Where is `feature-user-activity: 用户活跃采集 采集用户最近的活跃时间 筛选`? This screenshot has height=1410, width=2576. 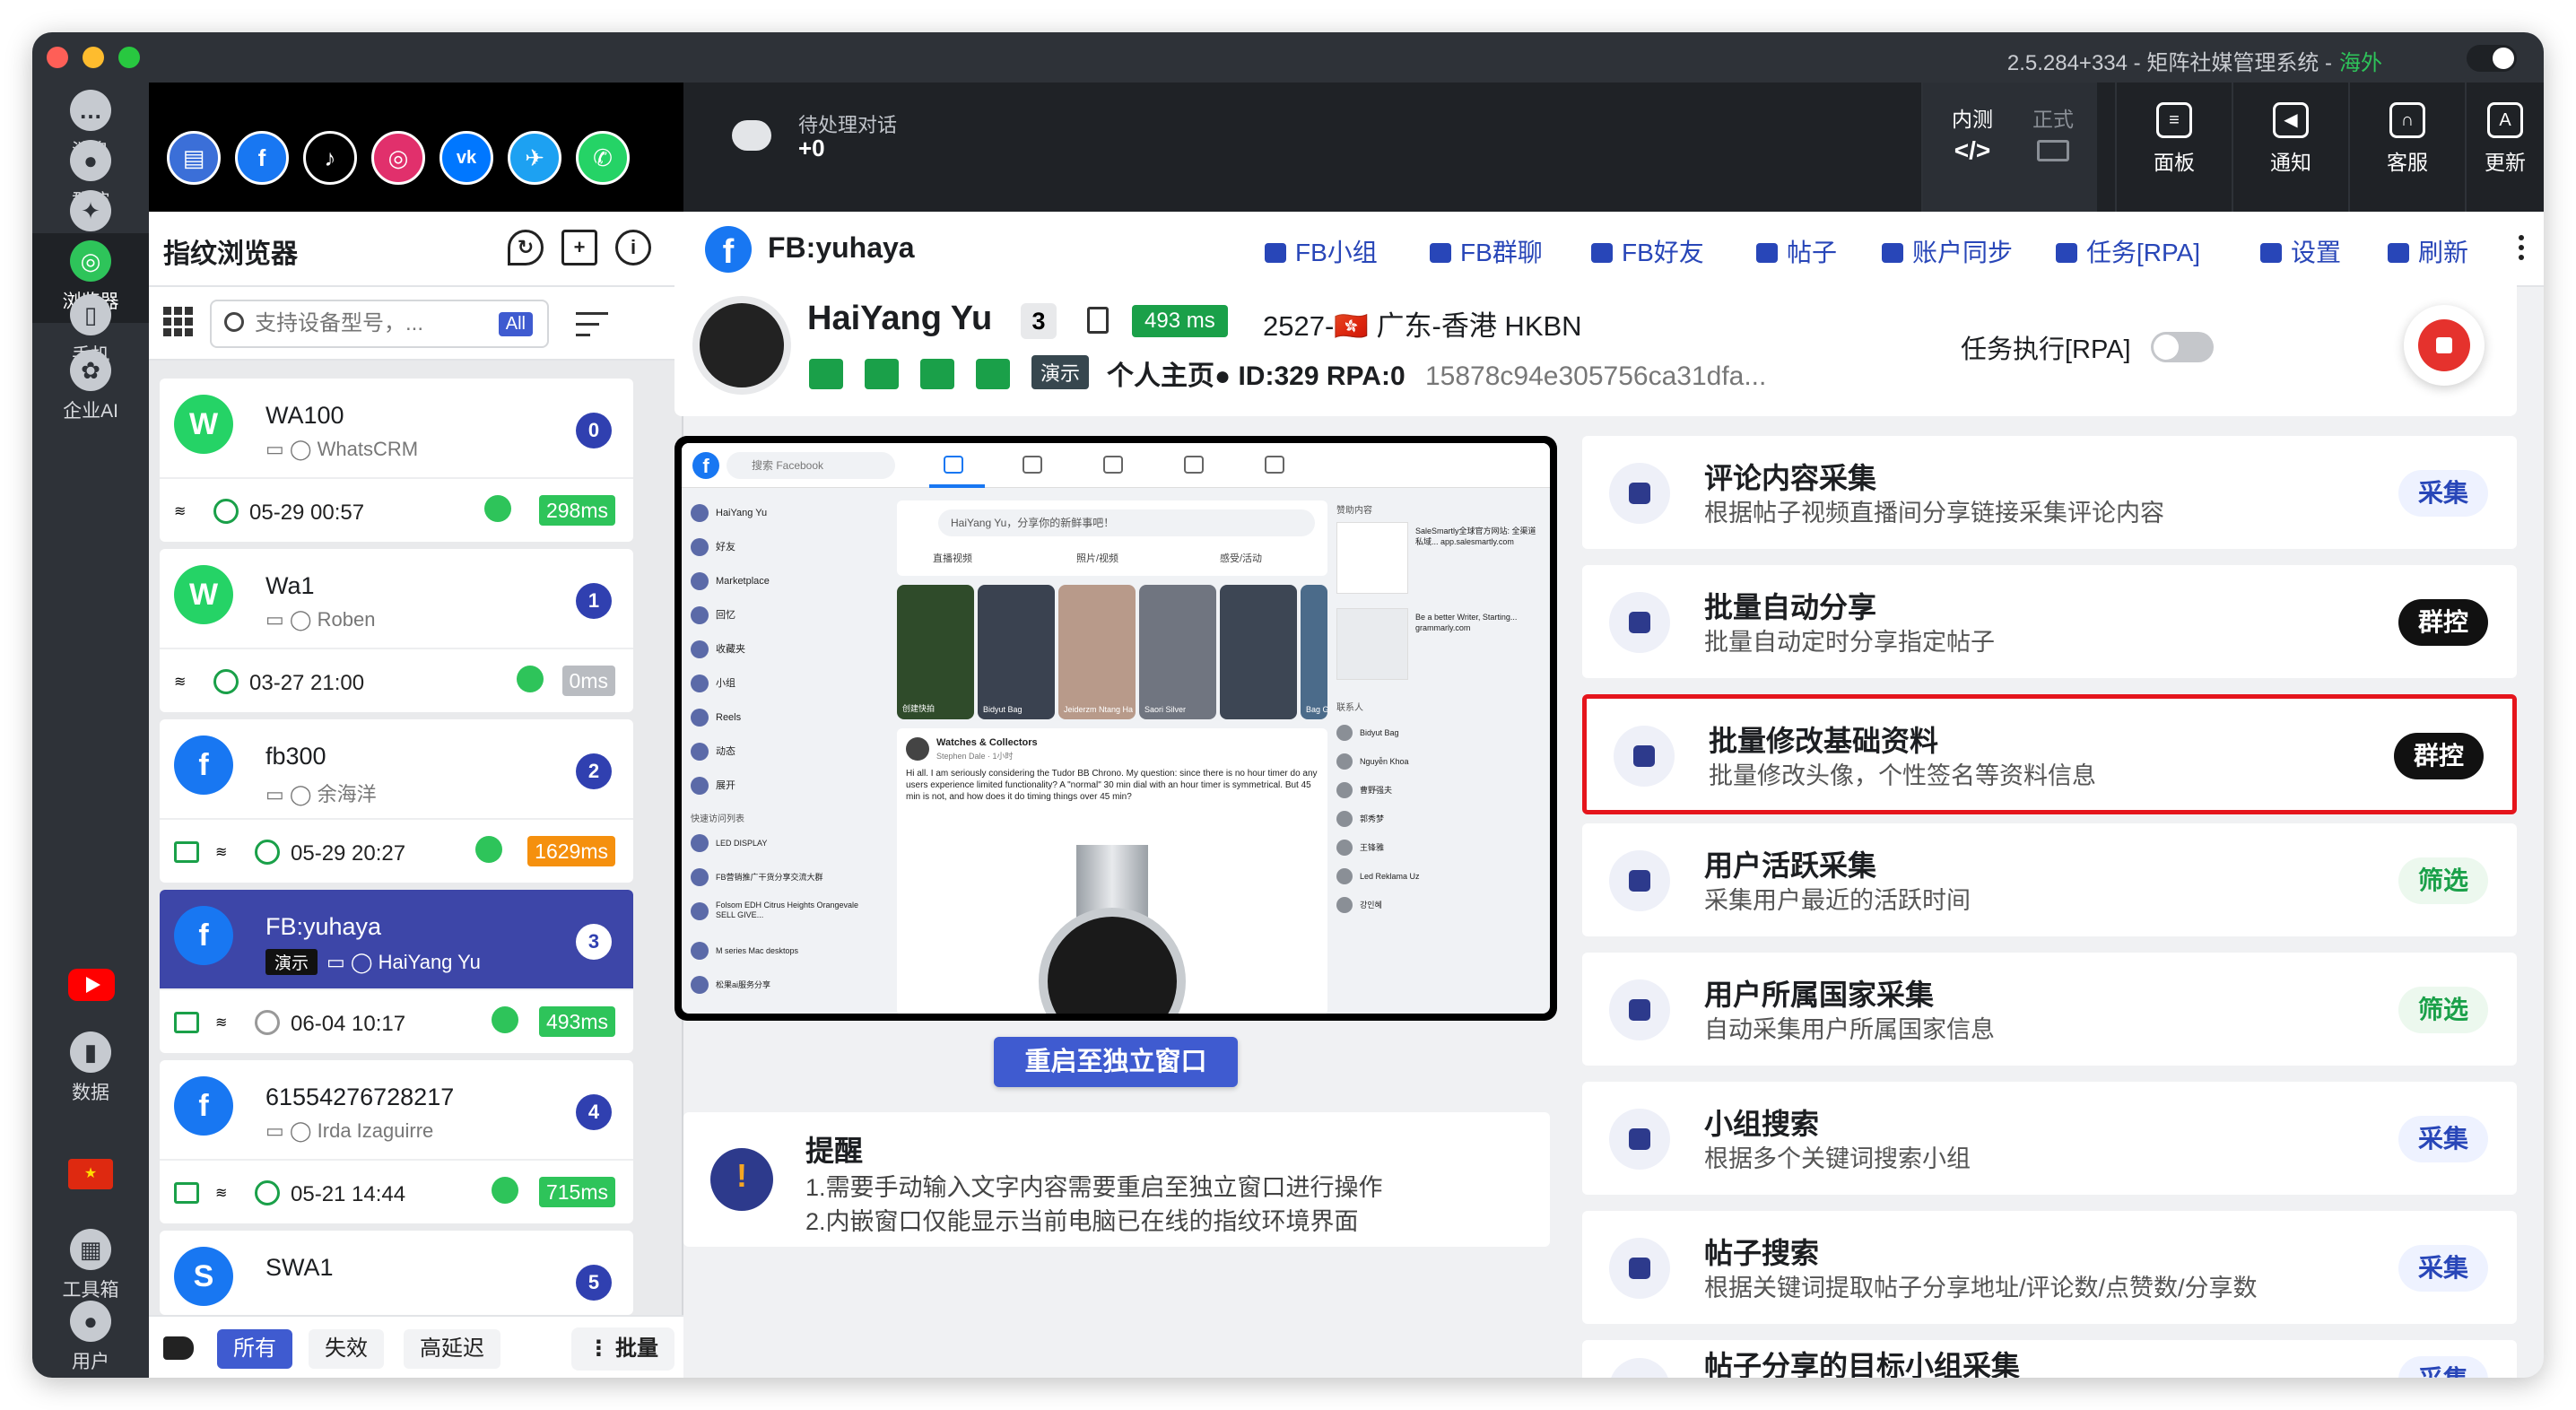 feature-user-activity: 用户活跃采集 采集用户最近的活跃时间 筛选 is located at coordinates (2049, 880).